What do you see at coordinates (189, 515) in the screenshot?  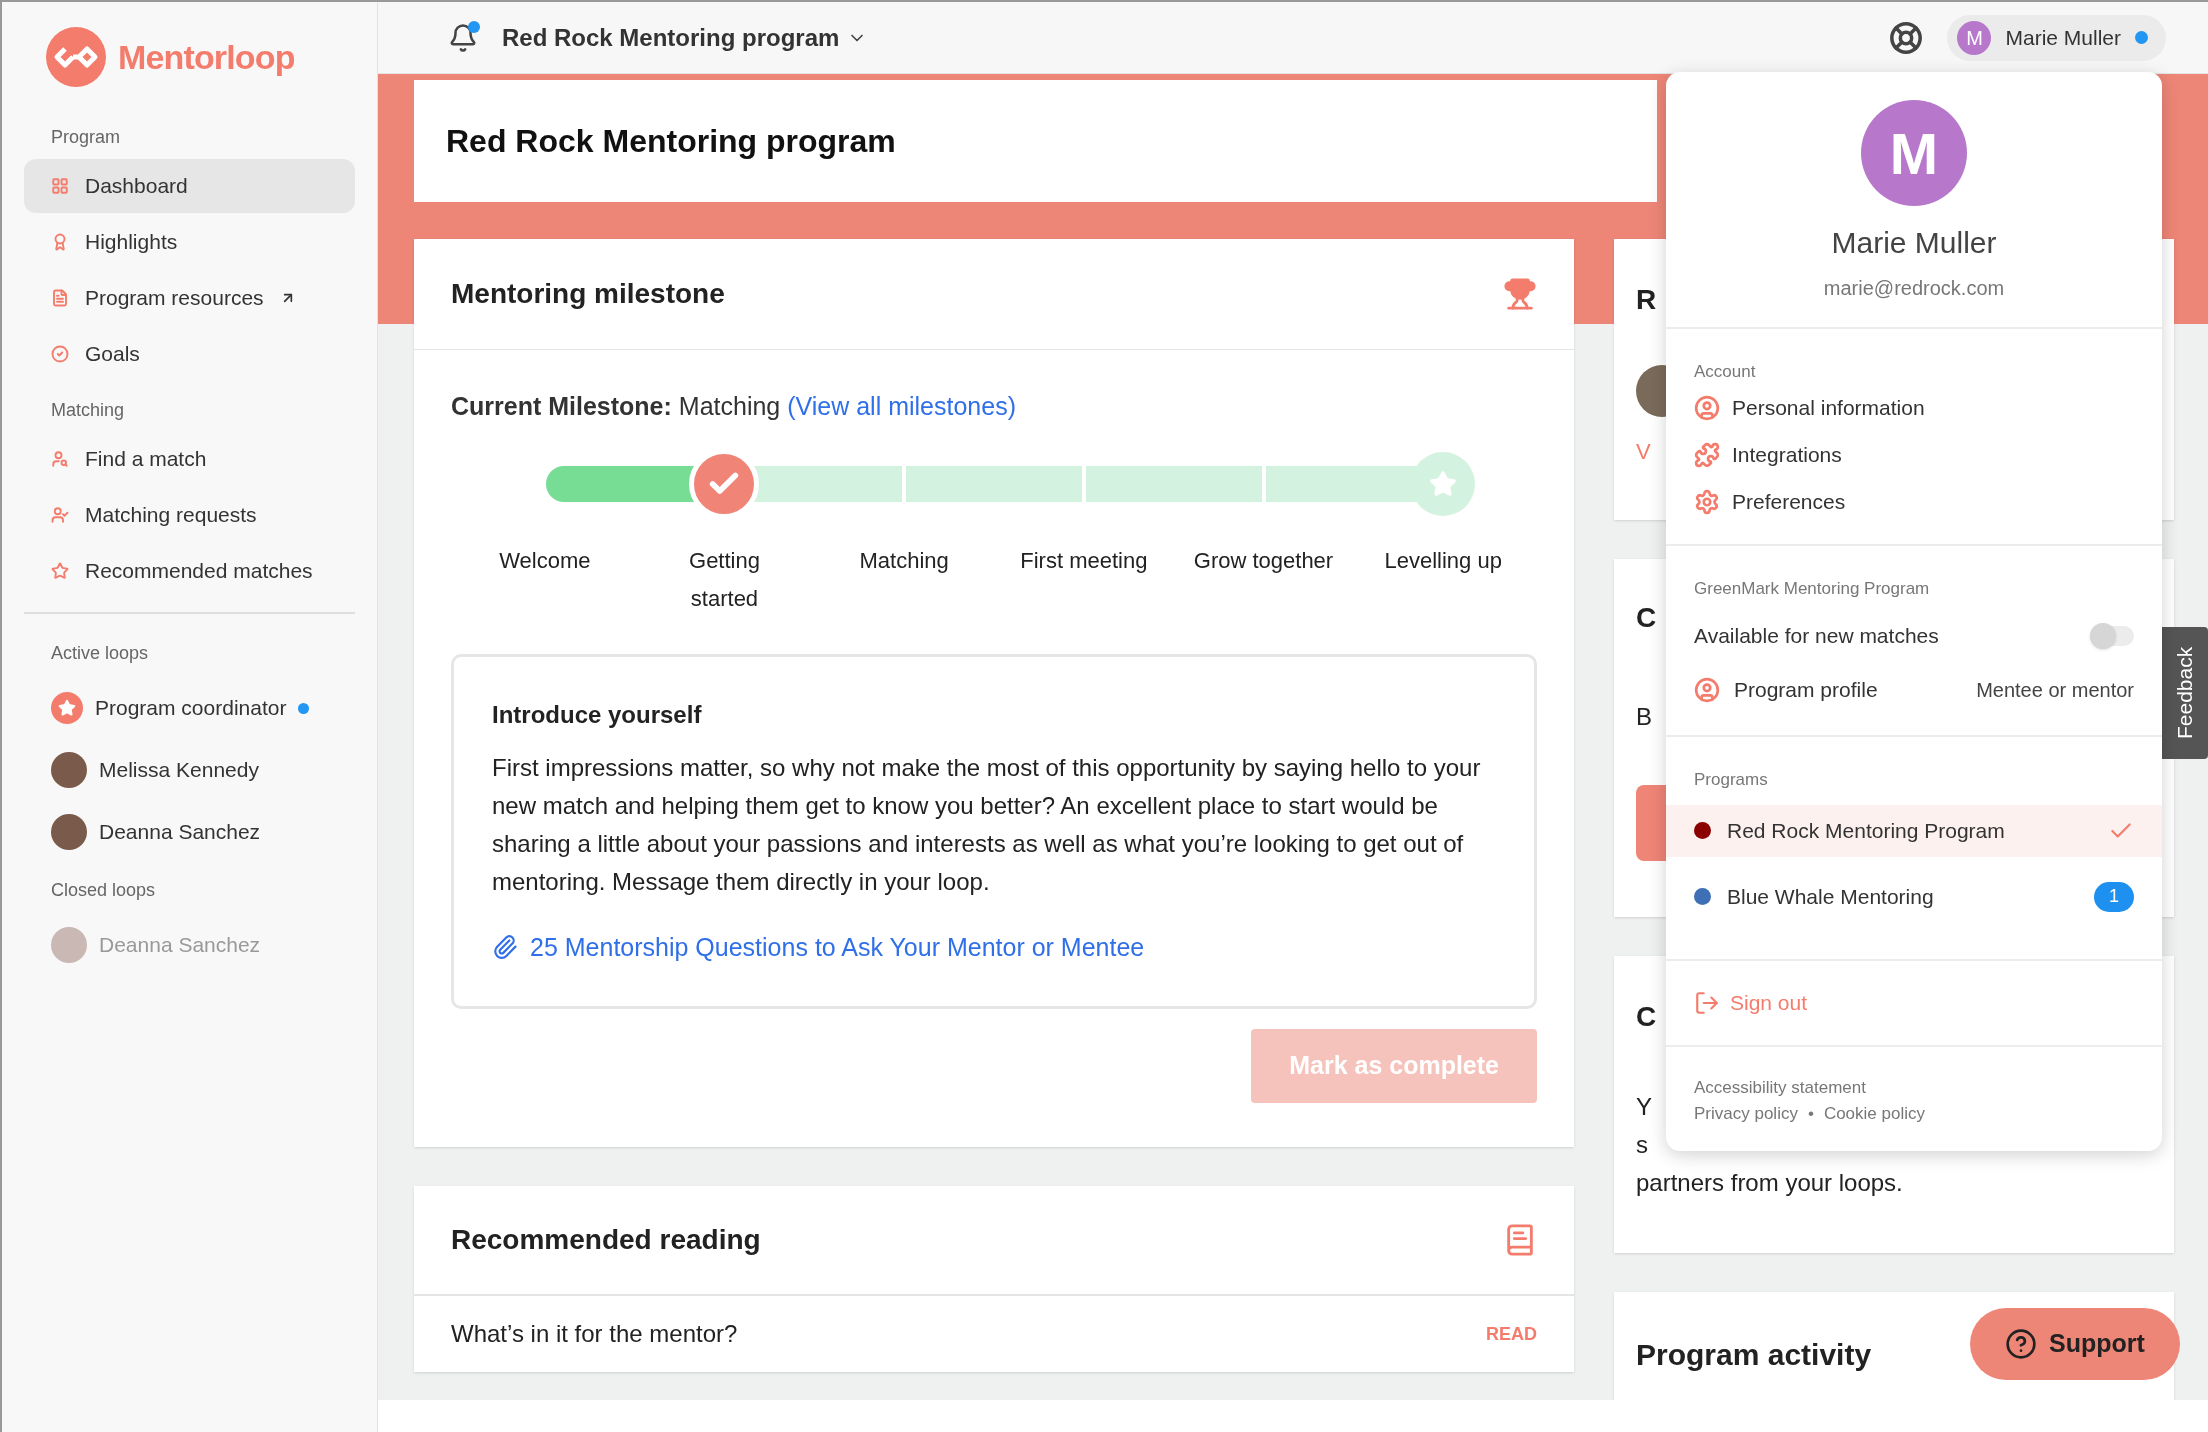 I see `nav-item: Matching requests` at bounding box center [189, 515].